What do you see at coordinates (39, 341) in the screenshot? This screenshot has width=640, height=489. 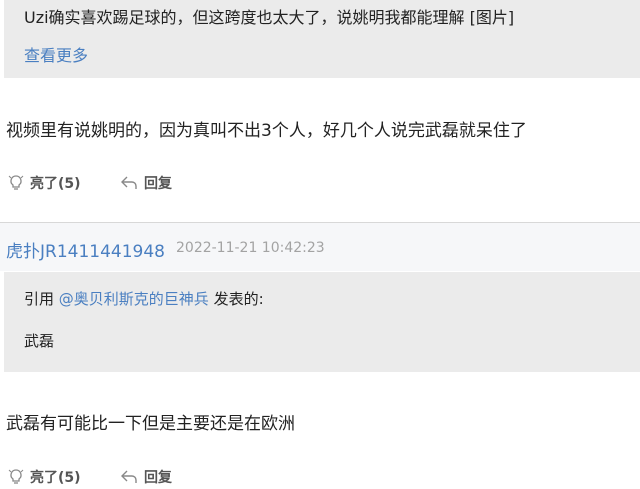 I see `quote-text: 武磊` at bounding box center [39, 341].